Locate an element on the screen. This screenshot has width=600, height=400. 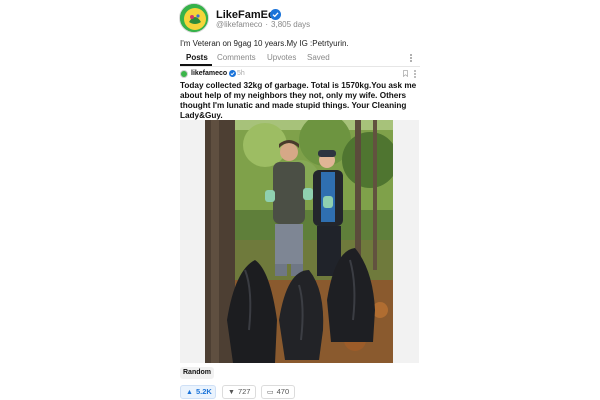
tab-comments: Comments is located at coordinates (236, 58).